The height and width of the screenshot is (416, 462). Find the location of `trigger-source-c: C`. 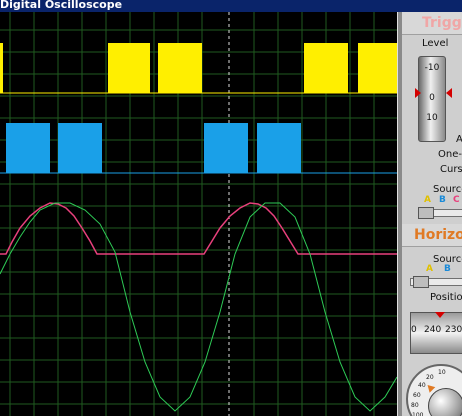

trigger-source-c: C is located at coordinates (456, 200).